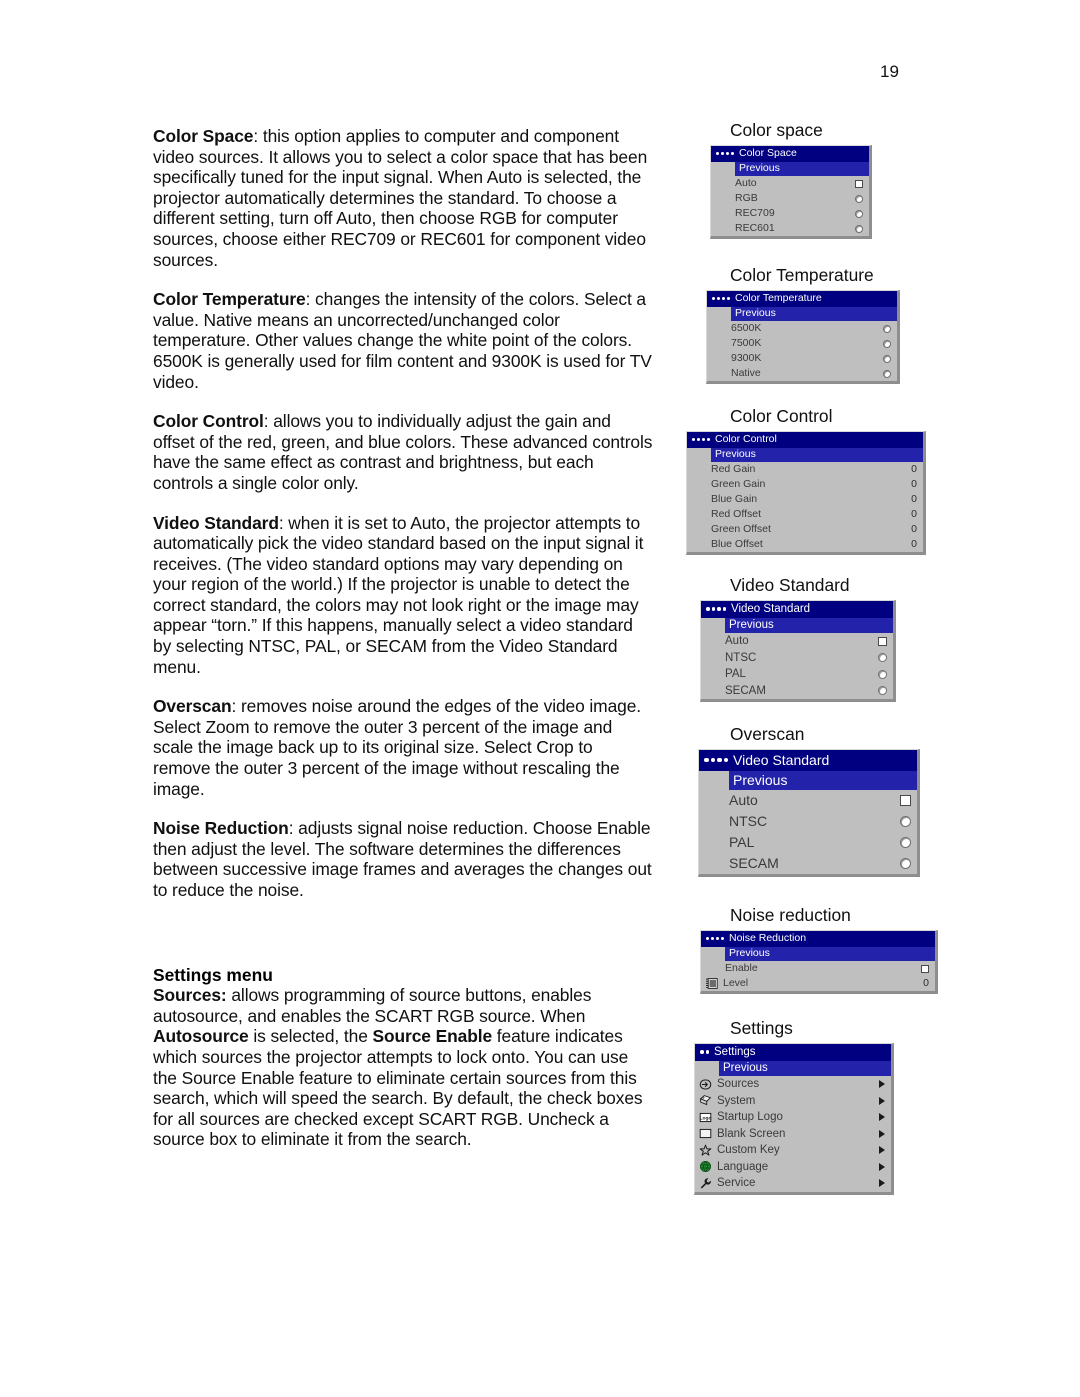 The image size is (1080, 1397). What do you see at coordinates (746, 373) in the screenshot?
I see `osd-item-label: Native` at bounding box center [746, 373].